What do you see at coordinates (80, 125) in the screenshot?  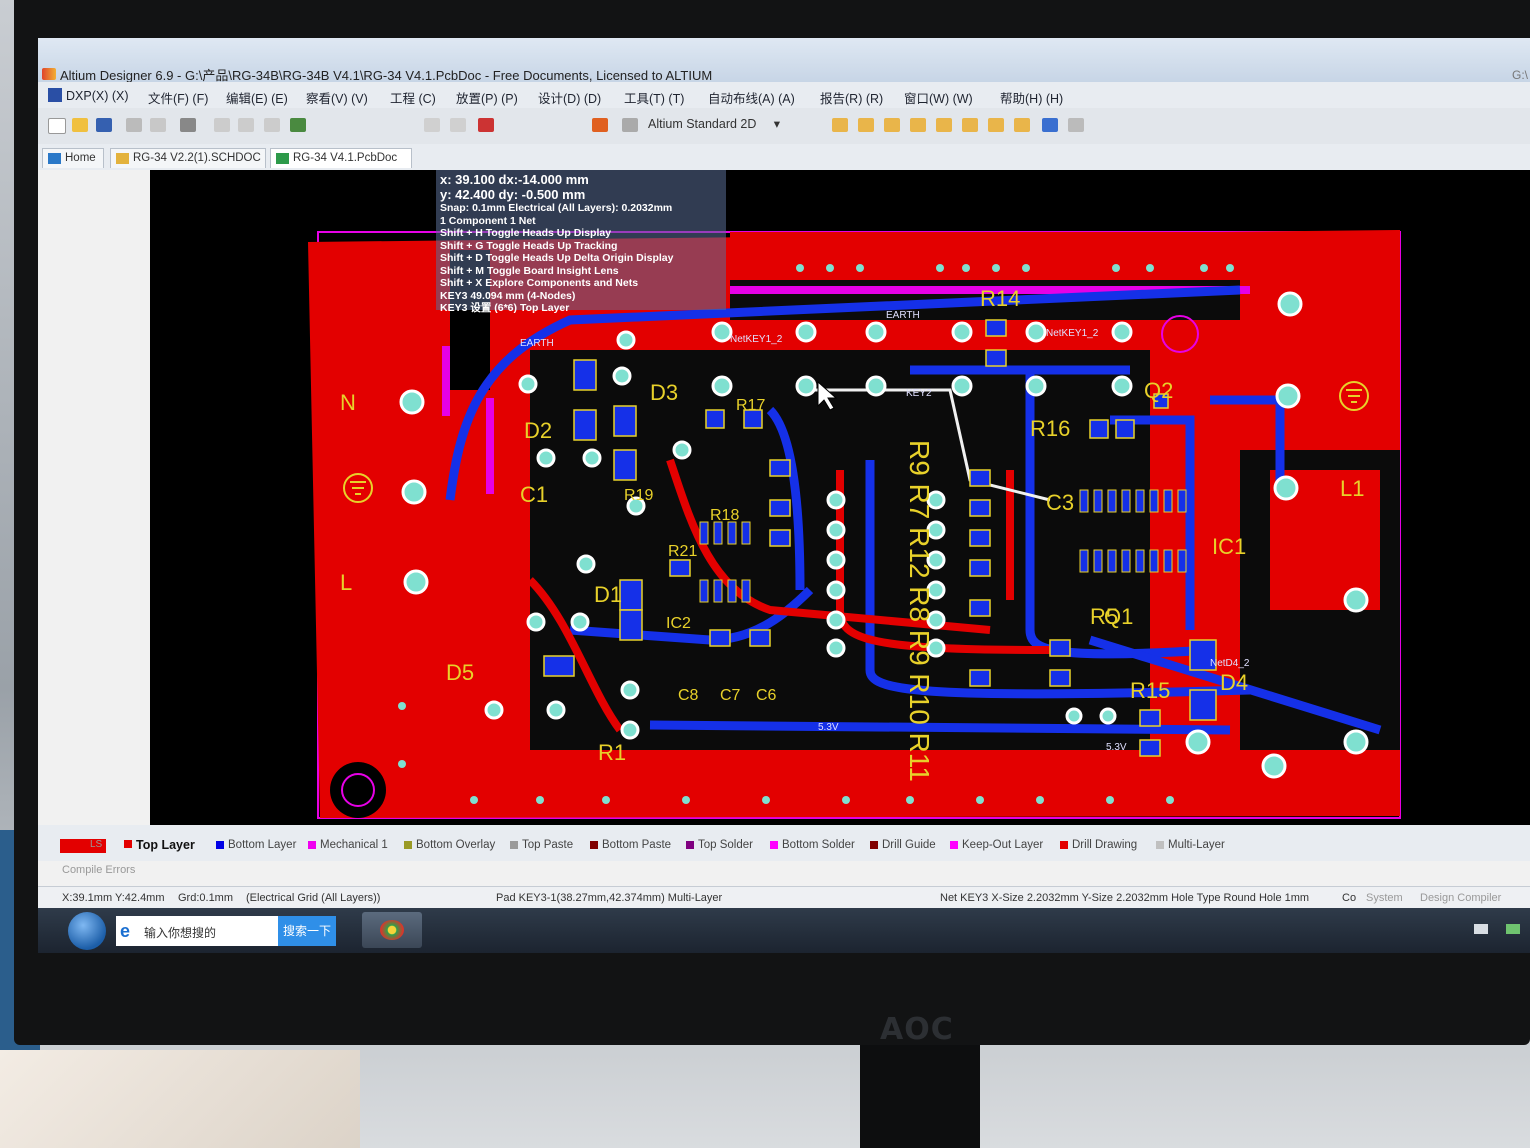 I see `open-folder-icon` at bounding box center [80, 125].